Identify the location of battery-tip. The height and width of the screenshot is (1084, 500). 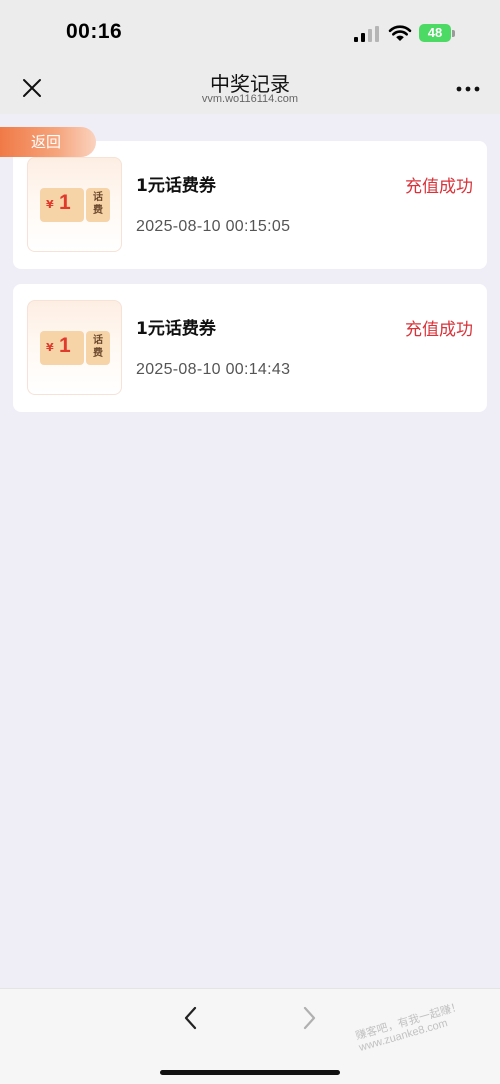
(453, 33).